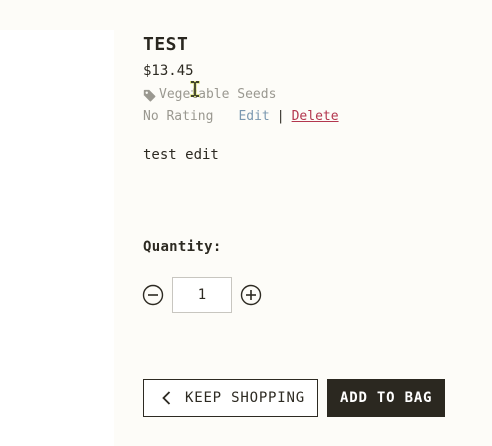 This screenshot has height=446, width=492. I want to click on product-meta-row: No Rating Edit | Delete, so click(308, 117).